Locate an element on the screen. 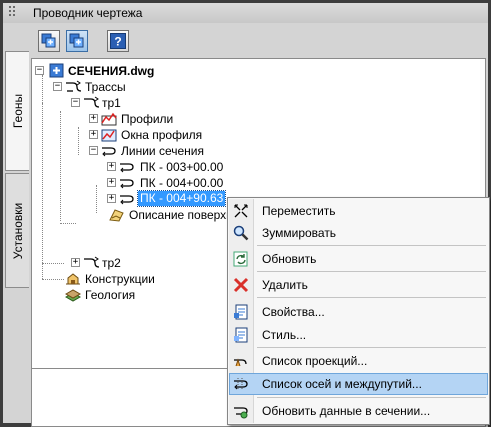 This screenshot has height=427, width=491. tree-tr1-label: тр1 is located at coordinates (111, 103).